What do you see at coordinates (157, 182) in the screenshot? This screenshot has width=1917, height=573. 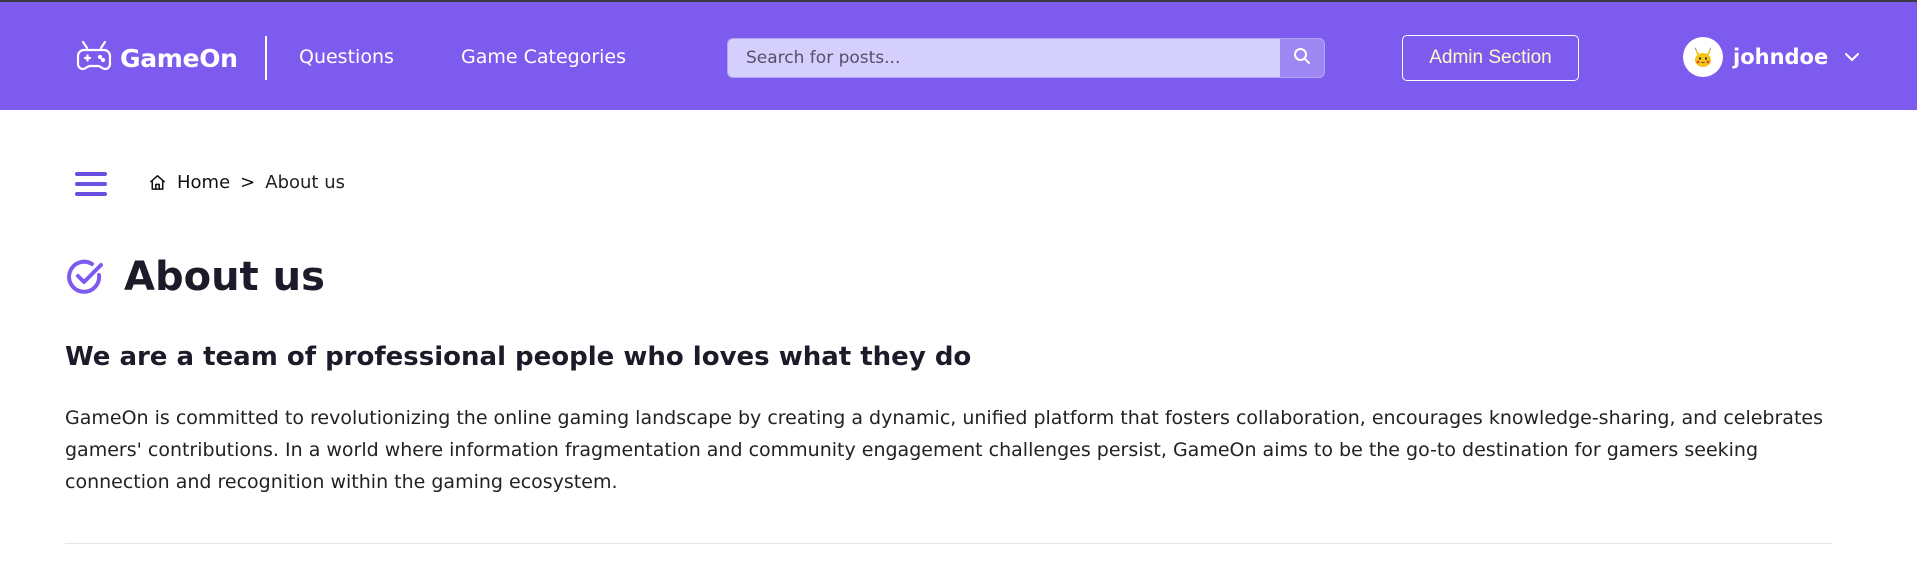 I see `home-icon` at bounding box center [157, 182].